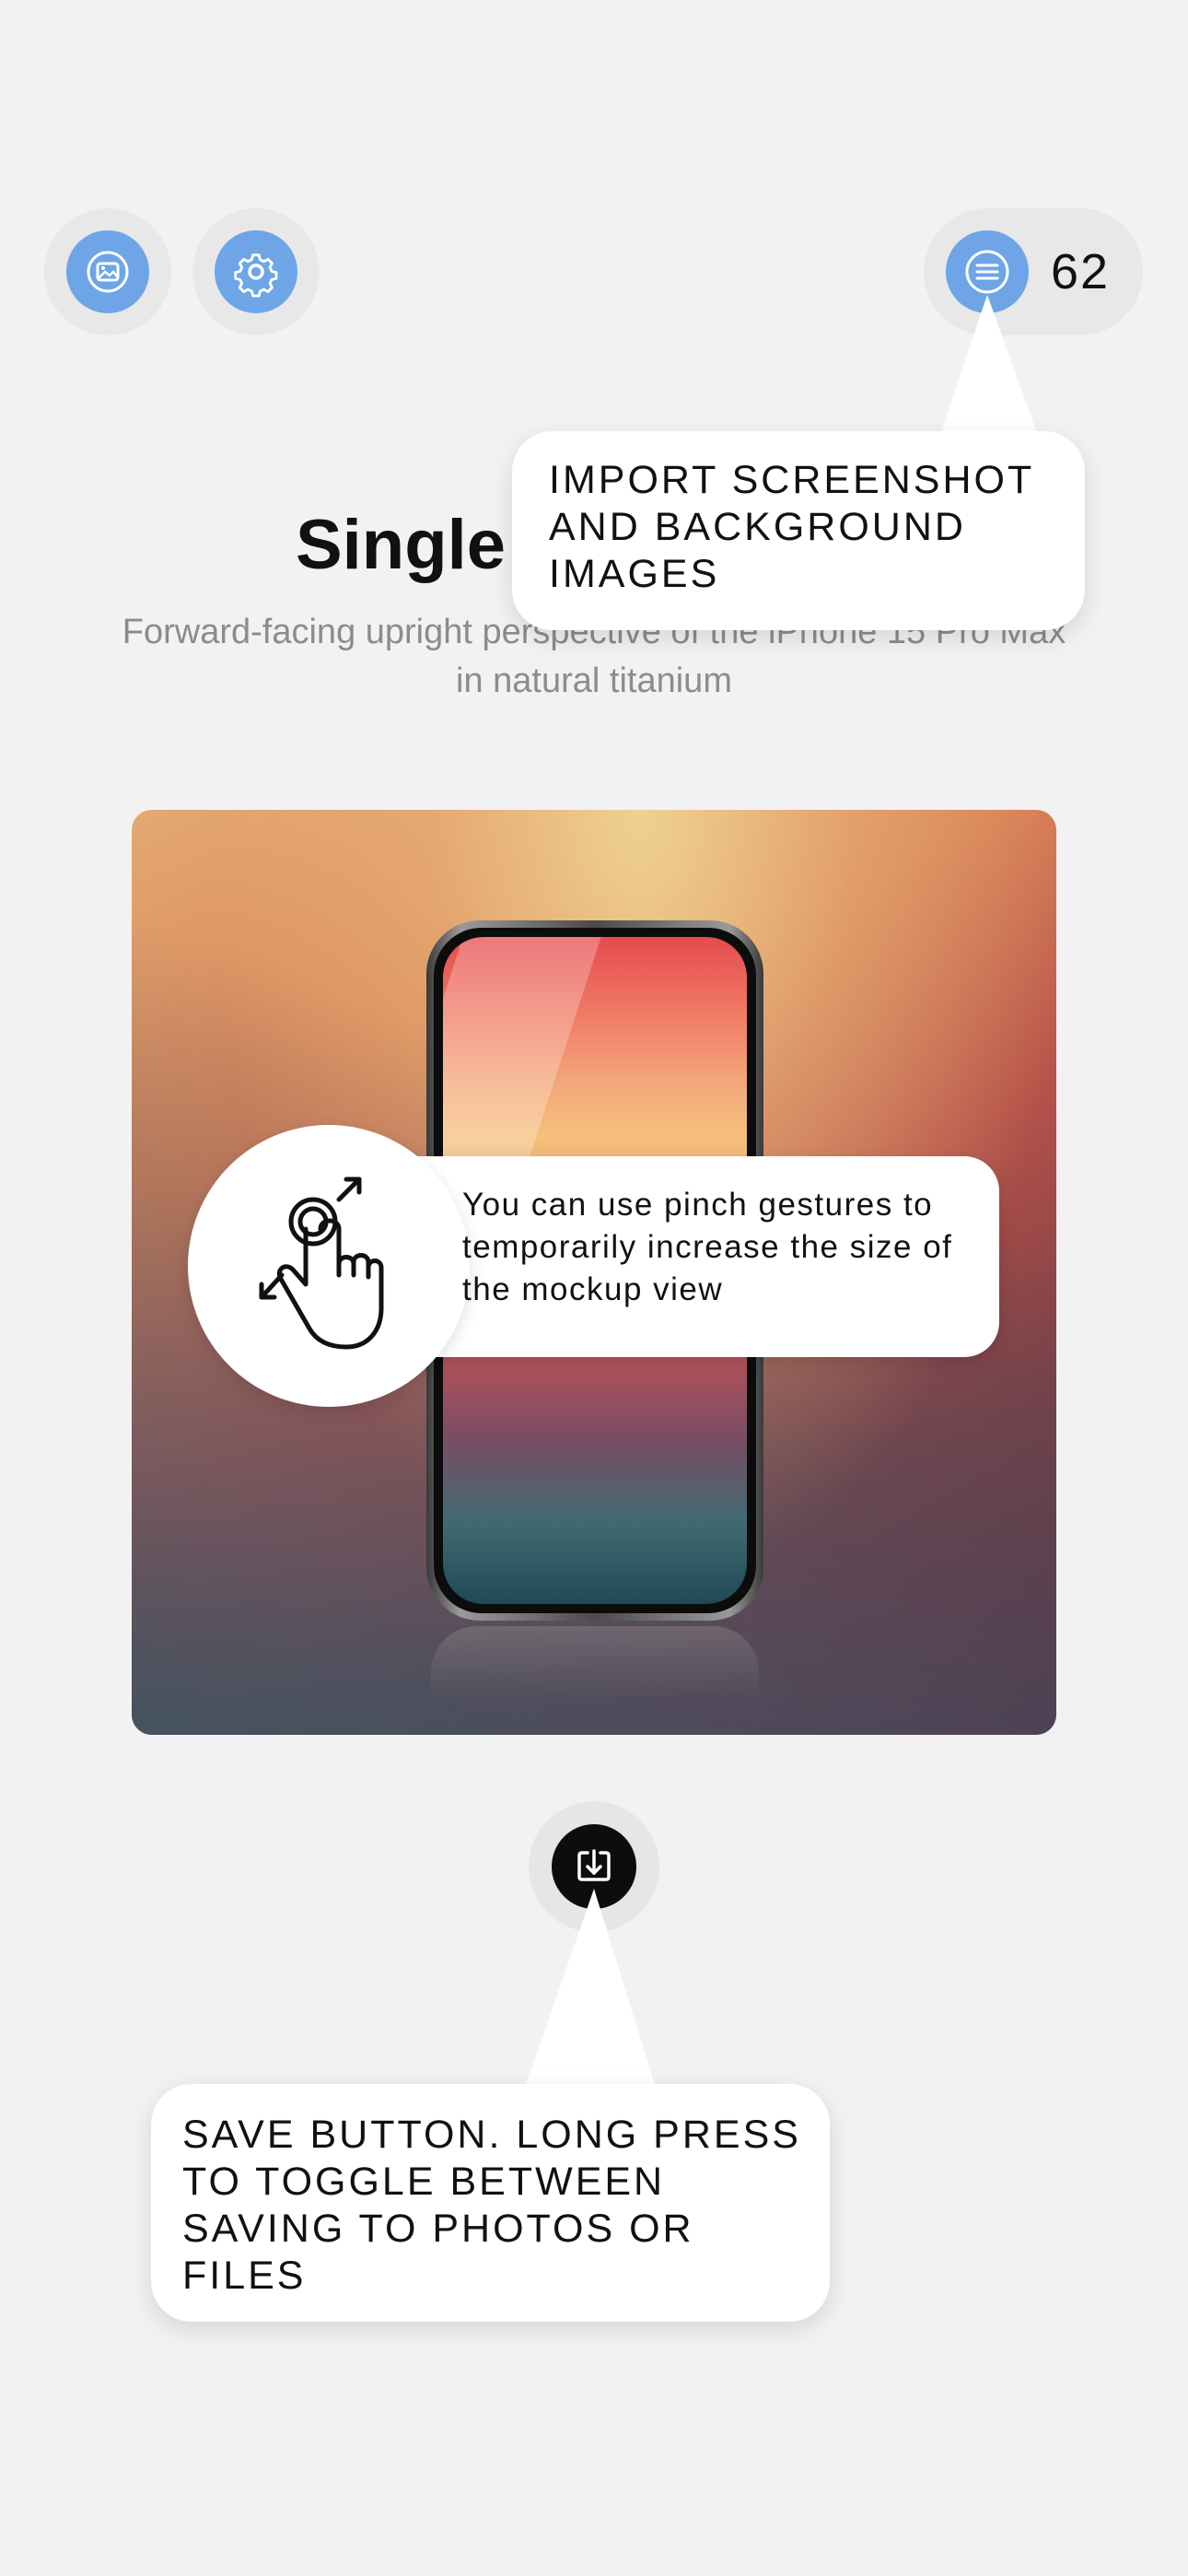  What do you see at coordinates (791, 527) in the screenshot?
I see `import-callout-text: IMPORT SCREENSHOT AND BACKGROUND IMAGES` at bounding box center [791, 527].